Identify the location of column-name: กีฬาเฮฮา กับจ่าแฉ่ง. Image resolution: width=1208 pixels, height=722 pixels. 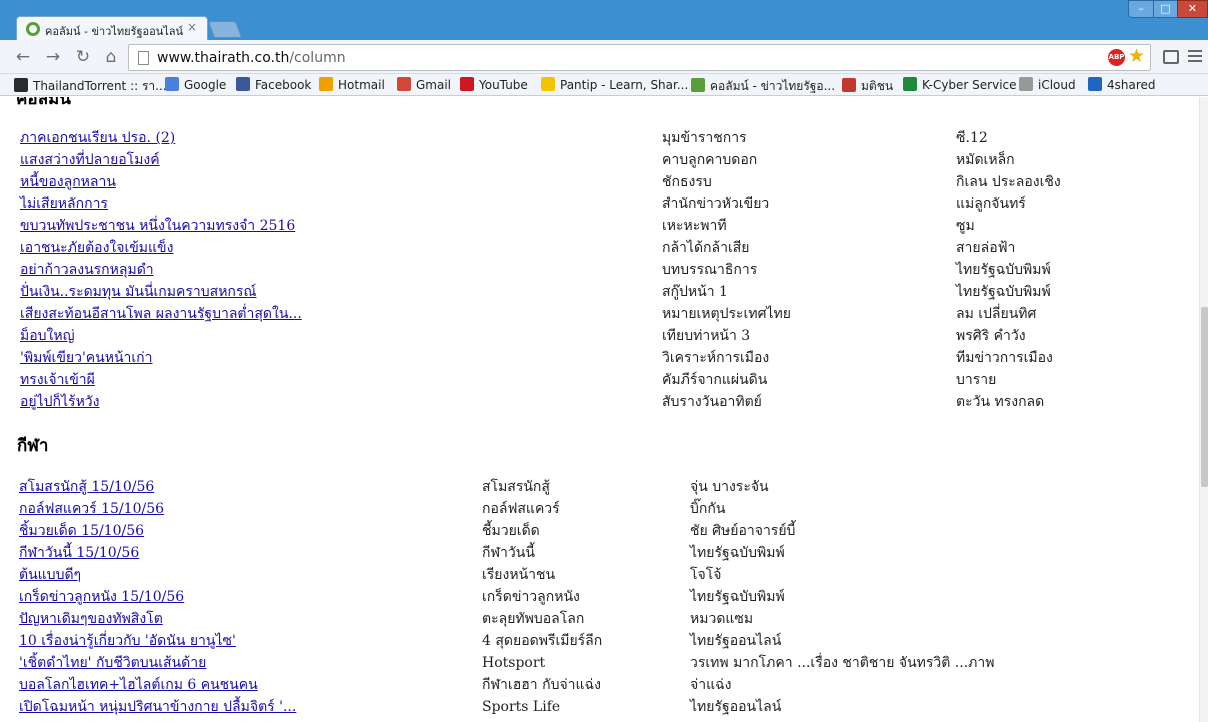
(541, 685).